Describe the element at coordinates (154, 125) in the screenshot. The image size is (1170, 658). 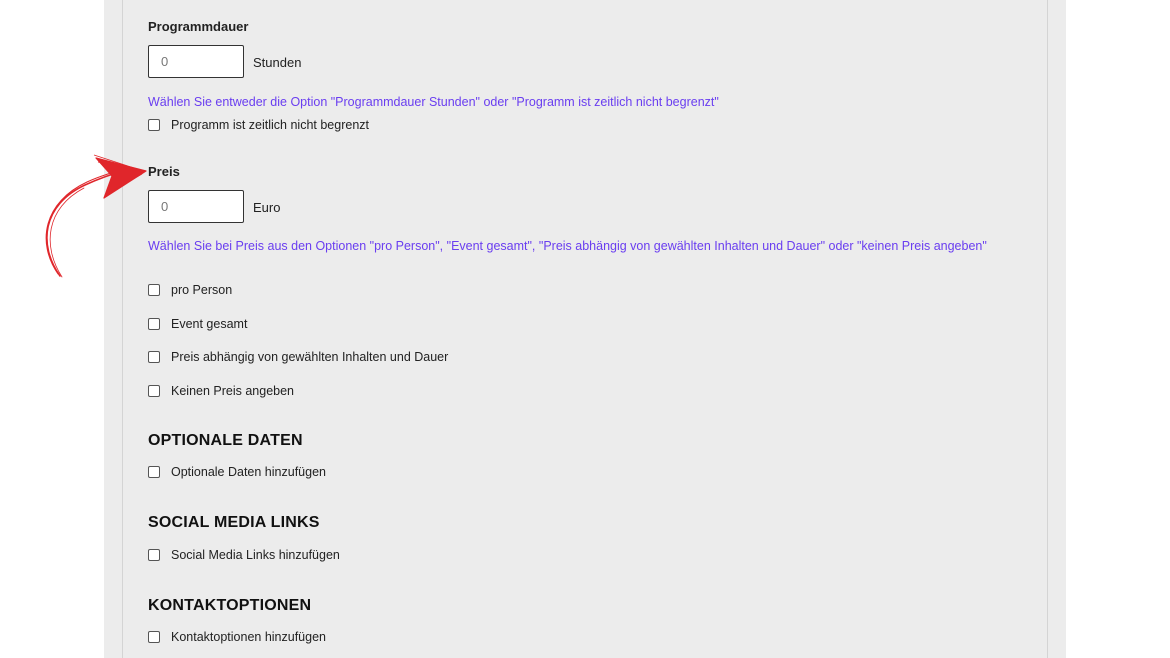
I see `programm-unbegrenzt-checkbox` at that location.